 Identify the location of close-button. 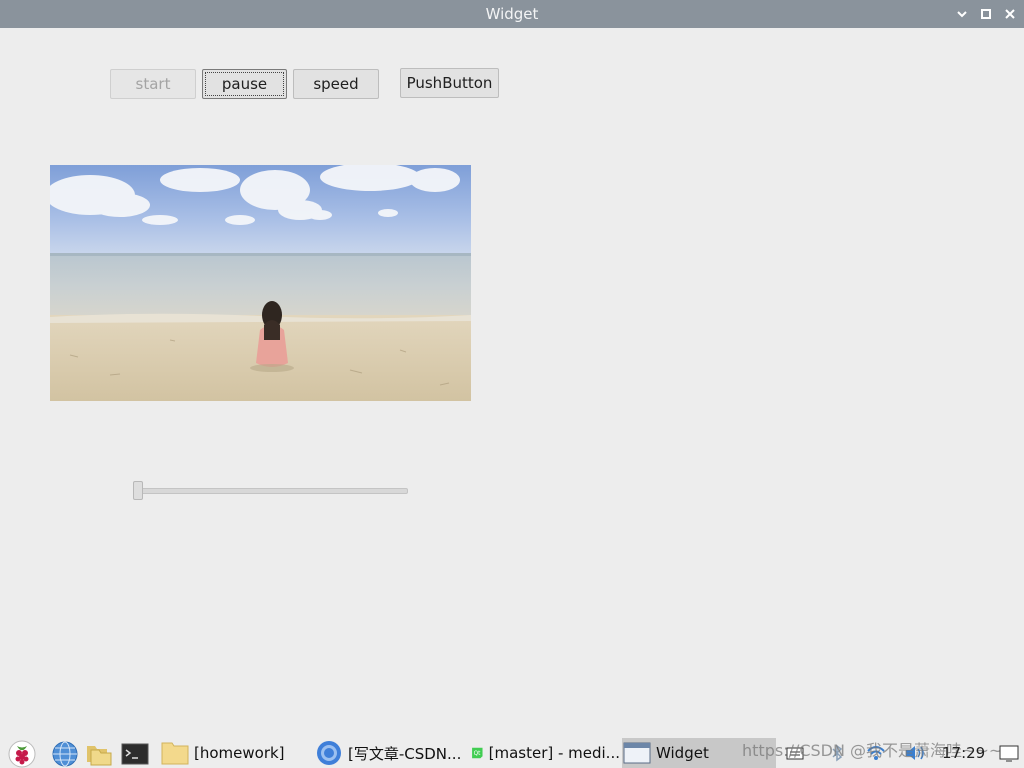
(1010, 14).